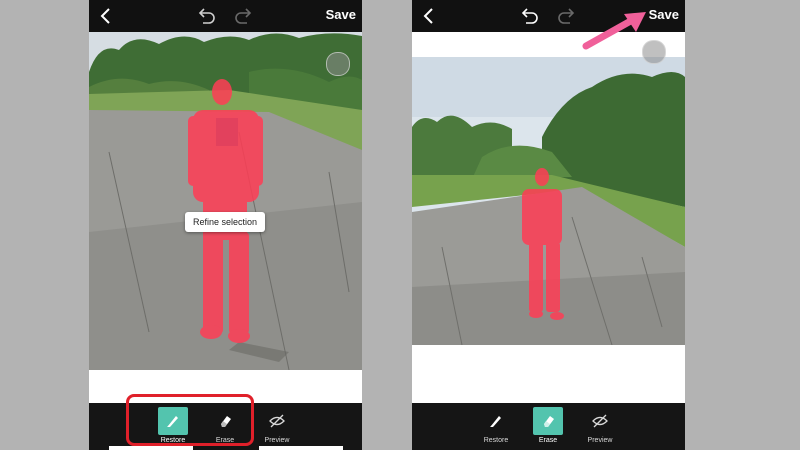  Describe the element at coordinates (549, 421) in the screenshot. I see `eraser-icon` at that location.